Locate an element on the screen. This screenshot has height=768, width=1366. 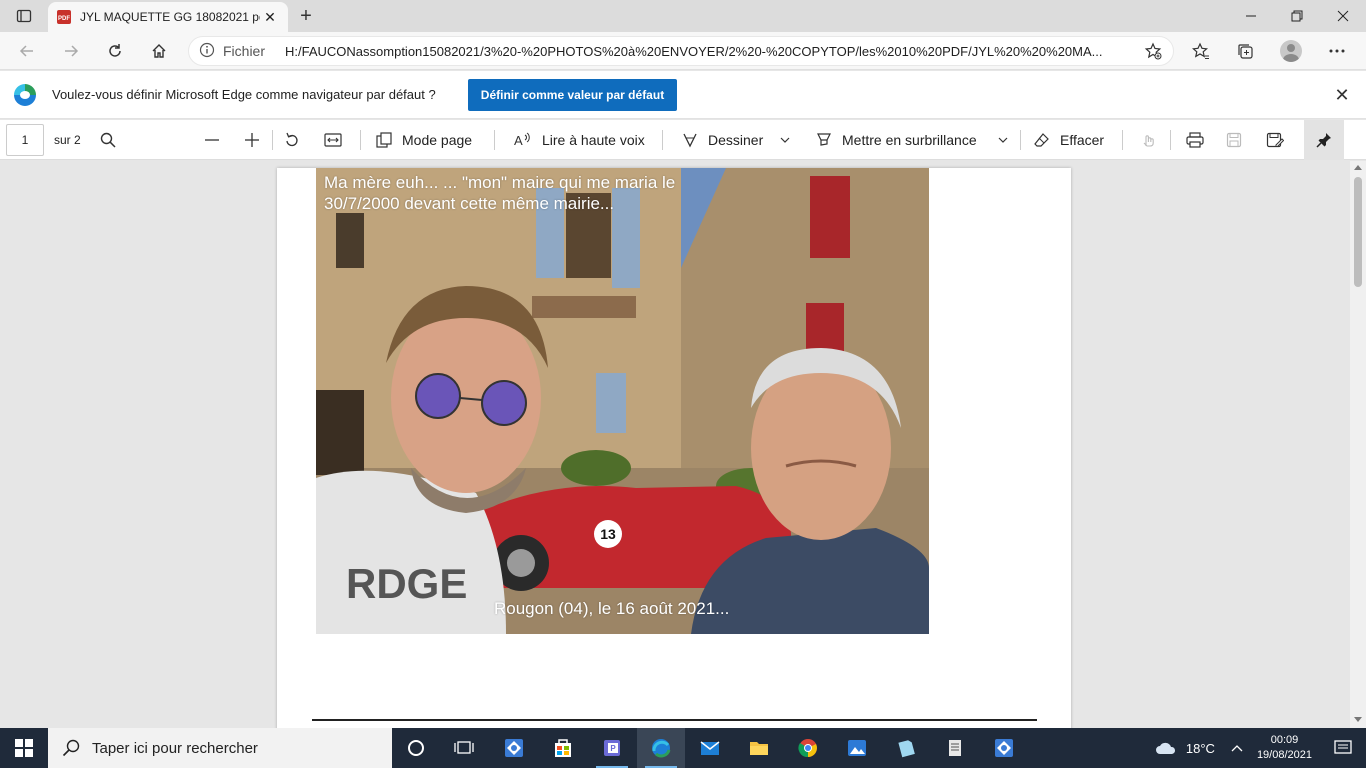
browser-tab: PDF JYL MAQUETTE GG 18082021 pdf ✕ is located at coordinates (168, 17).